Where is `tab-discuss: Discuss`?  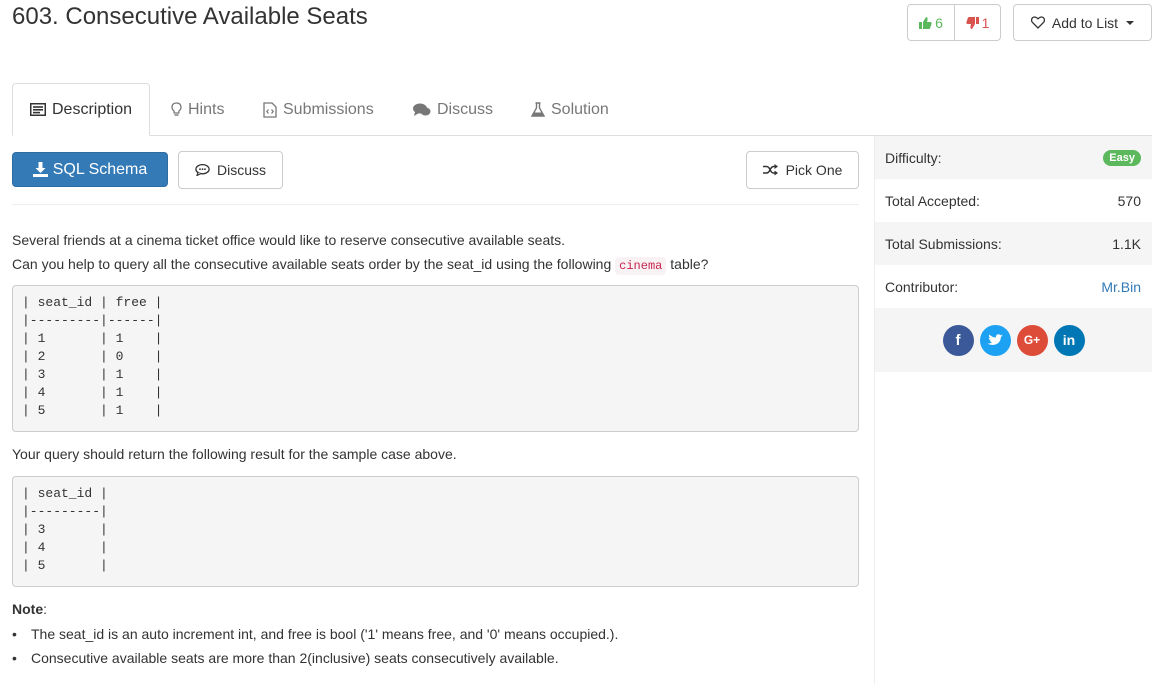
tab-discuss: Discuss is located at coordinates (453, 109).